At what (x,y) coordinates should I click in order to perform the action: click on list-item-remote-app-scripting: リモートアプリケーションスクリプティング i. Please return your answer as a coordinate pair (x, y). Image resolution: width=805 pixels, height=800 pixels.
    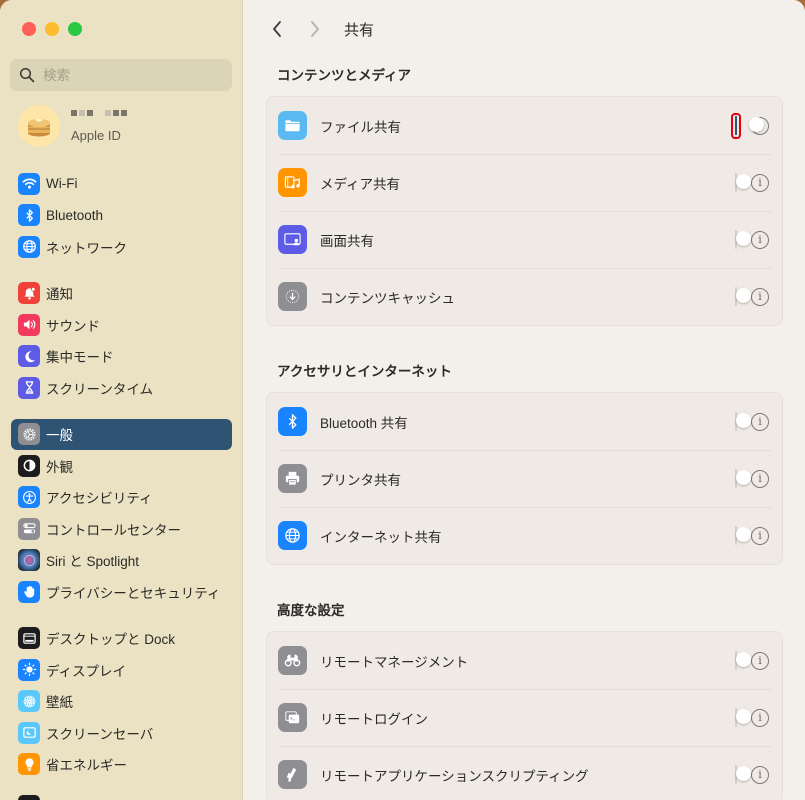
    Looking at the image, I should click on (524, 773).